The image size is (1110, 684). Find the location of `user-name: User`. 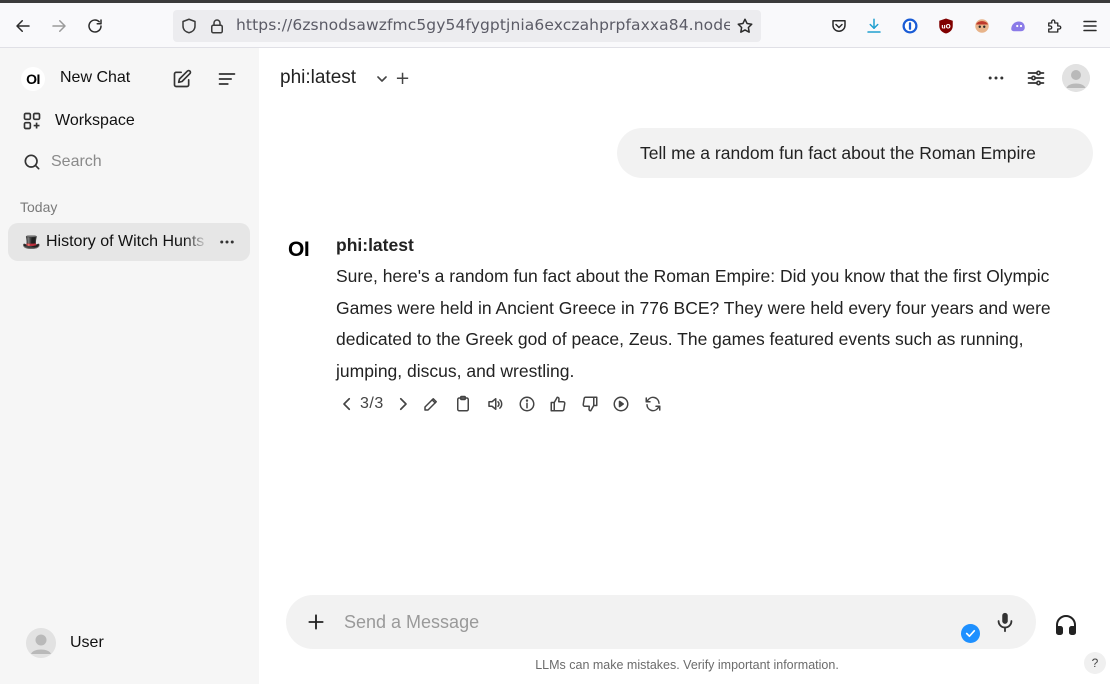

user-name: User is located at coordinates (87, 643).